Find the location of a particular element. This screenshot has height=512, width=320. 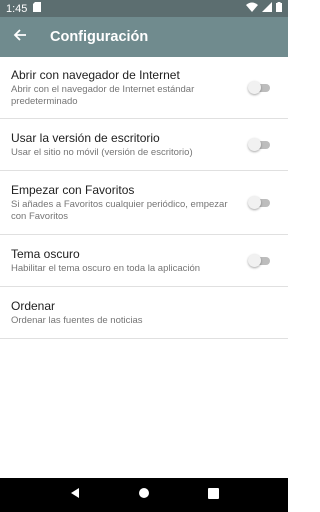

start-favorites-toggle is located at coordinates (259, 202).